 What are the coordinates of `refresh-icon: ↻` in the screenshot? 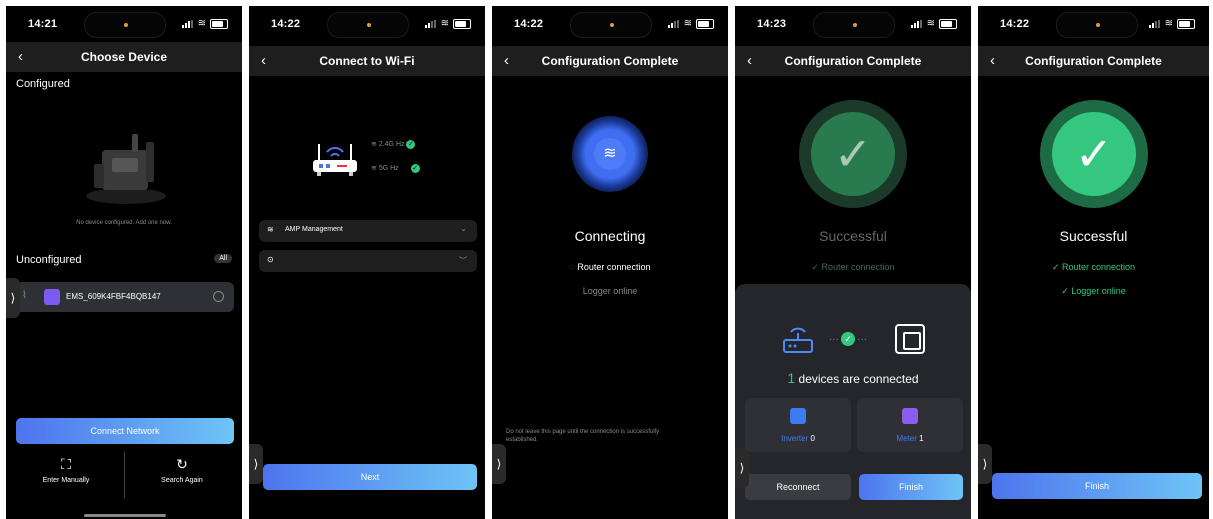 It's located at (182, 464).